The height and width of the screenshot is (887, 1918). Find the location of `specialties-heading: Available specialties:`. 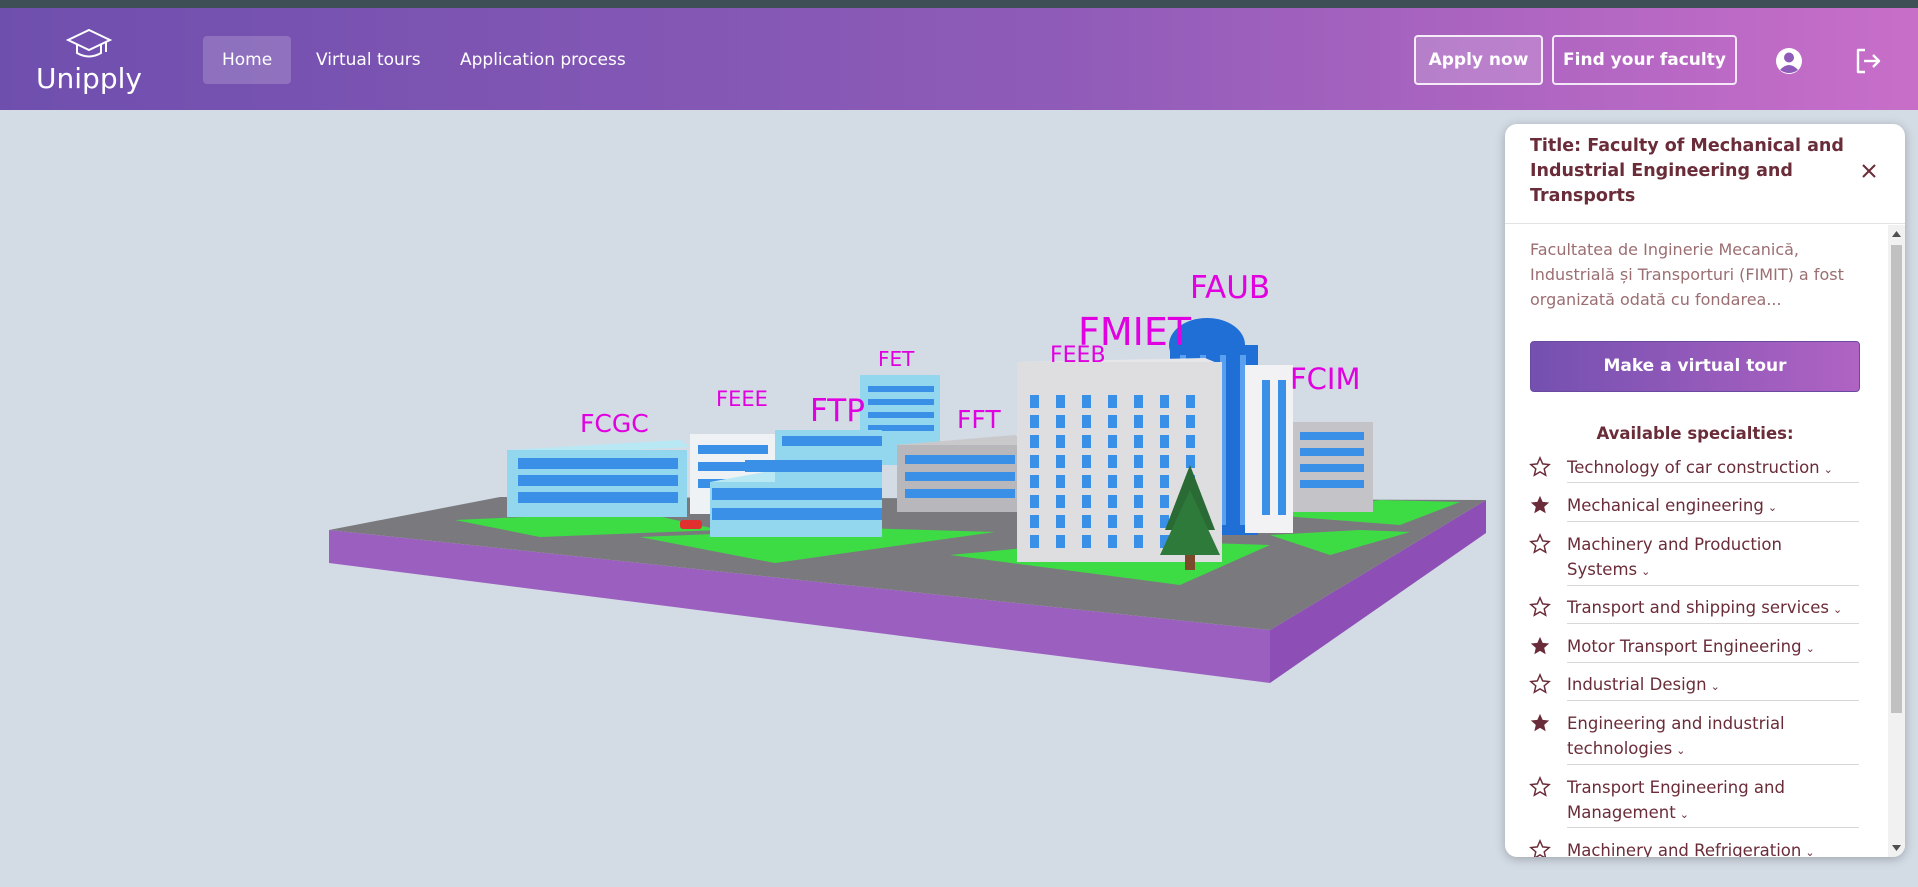

specialties-heading: Available specialties: is located at coordinates (1695, 433).